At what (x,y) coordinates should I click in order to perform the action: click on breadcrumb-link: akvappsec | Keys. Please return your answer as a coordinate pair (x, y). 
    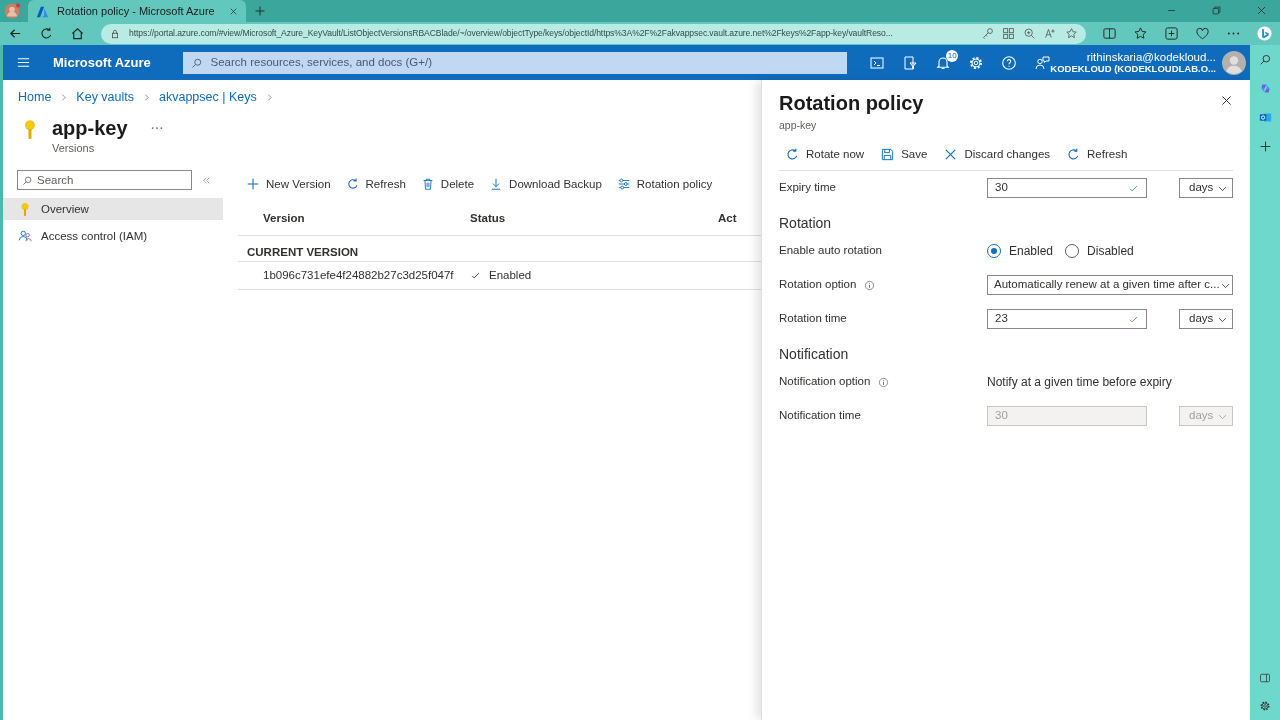
    Looking at the image, I should click on (208, 97).